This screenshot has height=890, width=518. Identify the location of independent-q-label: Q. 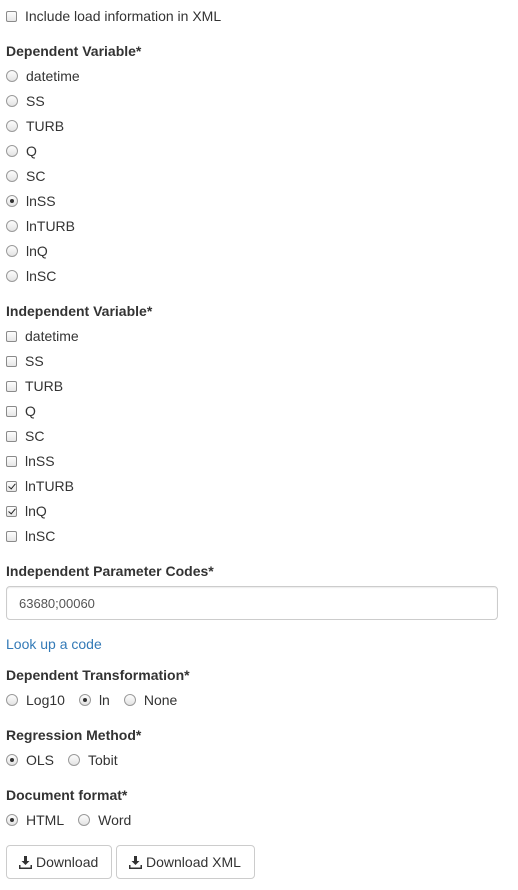
(30, 411).